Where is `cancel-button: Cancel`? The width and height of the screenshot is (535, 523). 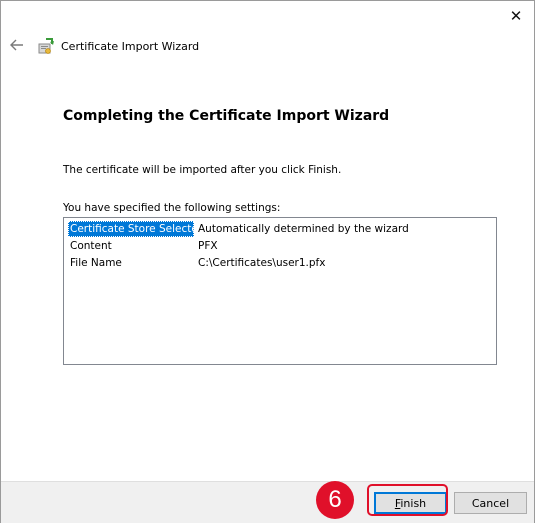 cancel-button: Cancel is located at coordinates (490, 503).